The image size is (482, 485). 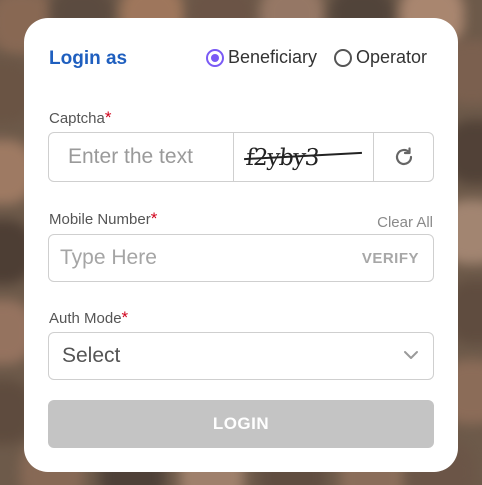 What do you see at coordinates (405, 222) in the screenshot?
I see `clear-all-link: Clear All` at bounding box center [405, 222].